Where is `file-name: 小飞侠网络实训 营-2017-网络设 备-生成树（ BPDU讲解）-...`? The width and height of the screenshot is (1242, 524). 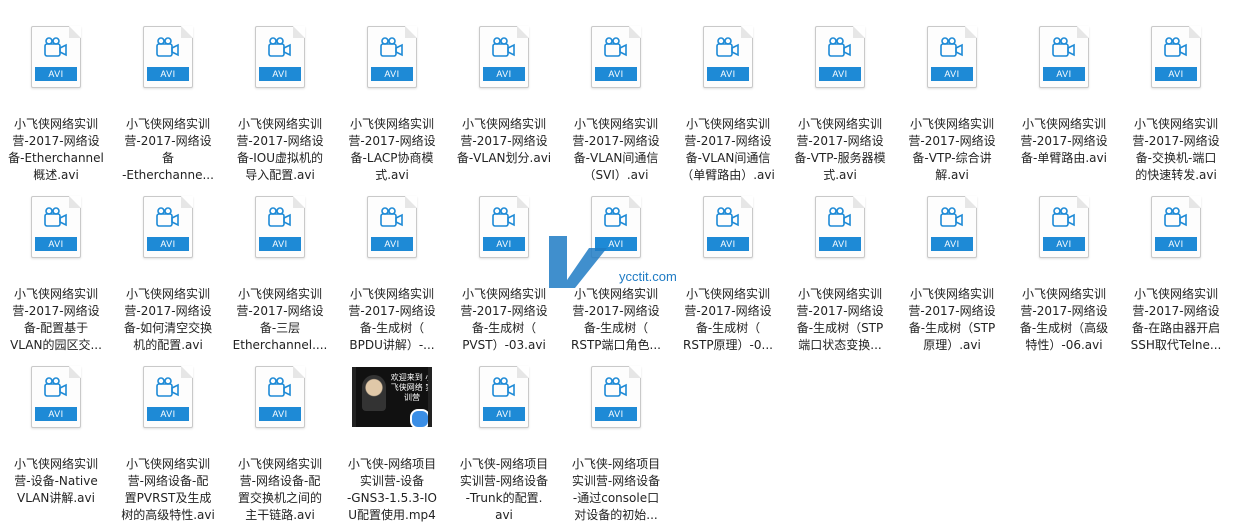 file-name: 小飞侠网络实训 营-2017-网络设 备-生成树（ BPDU讲解）-... is located at coordinates (392, 320).